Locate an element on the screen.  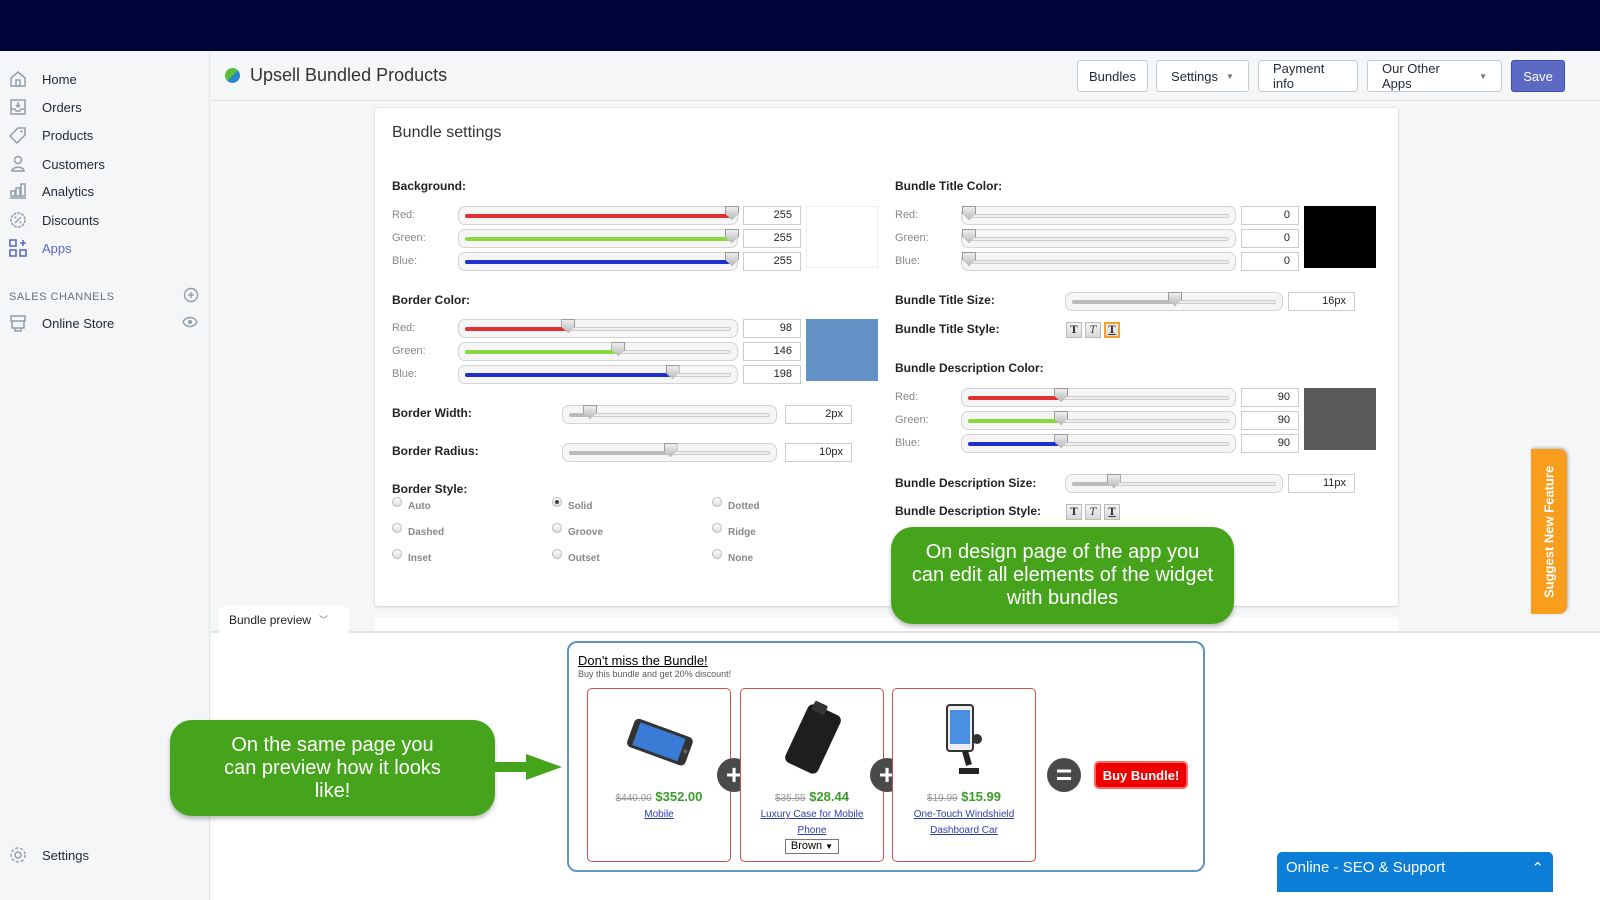
orders-icon is located at coordinates (18, 107).